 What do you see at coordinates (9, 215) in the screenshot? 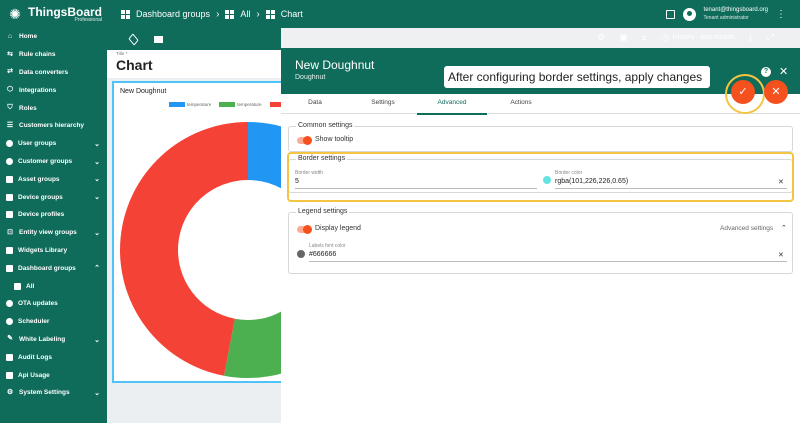
I see `device-profiles-icon` at bounding box center [9, 215].